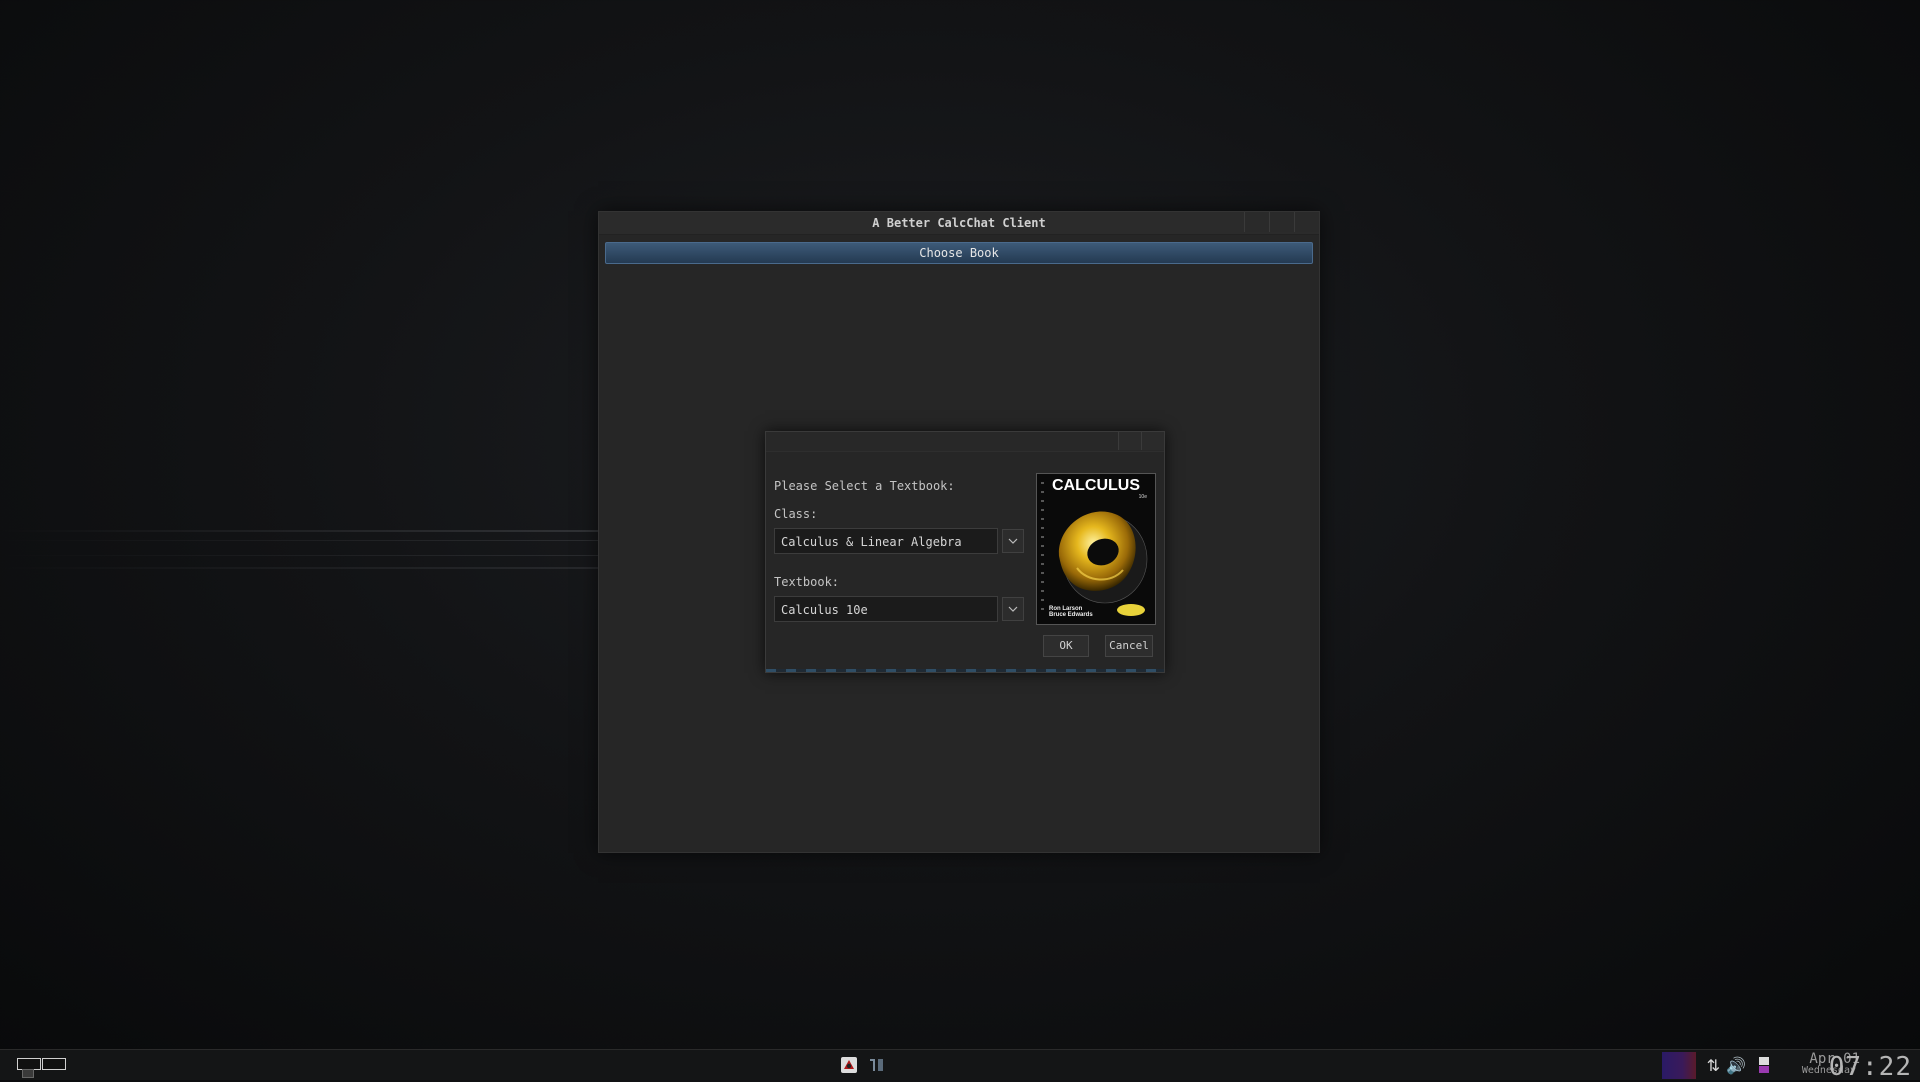  Describe the element at coordinates (1071, 615) in the screenshot. I see `cover-author-2: Bruce Edwards` at that location.